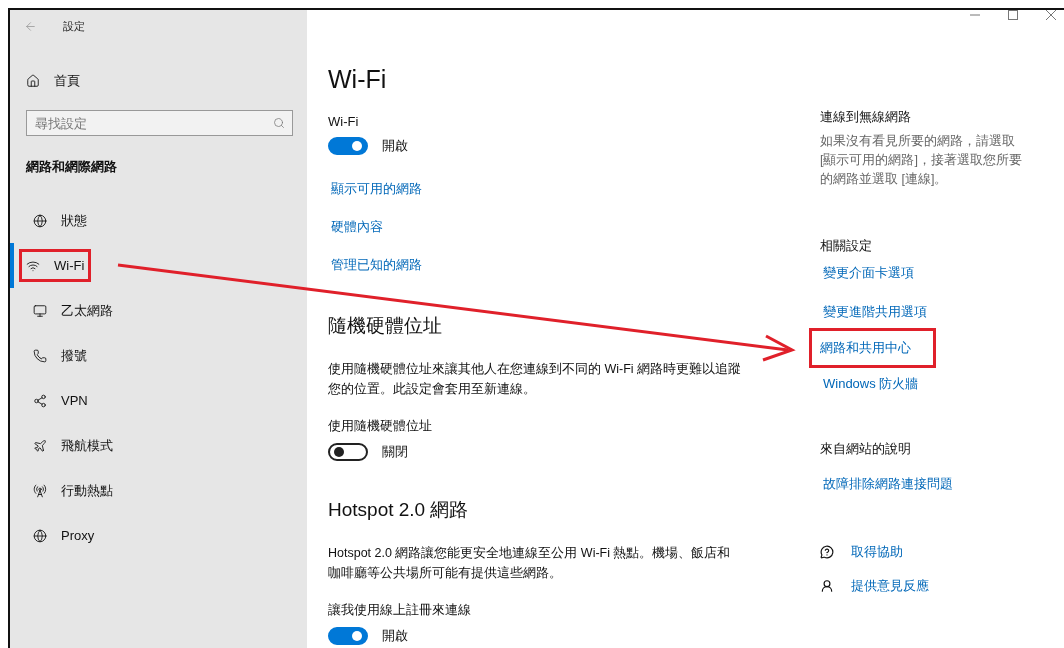 This screenshot has height=648, width=1064. Describe the element at coordinates (74, 400) in the screenshot. I see `item-label: VPN` at that location.